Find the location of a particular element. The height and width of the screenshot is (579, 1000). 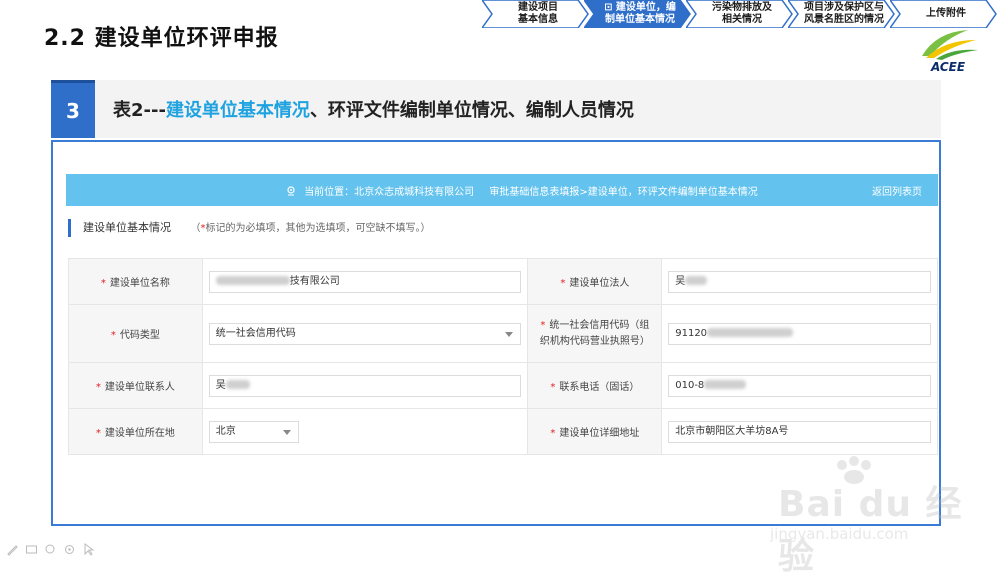

zoom-icon is located at coordinates (50, 547).